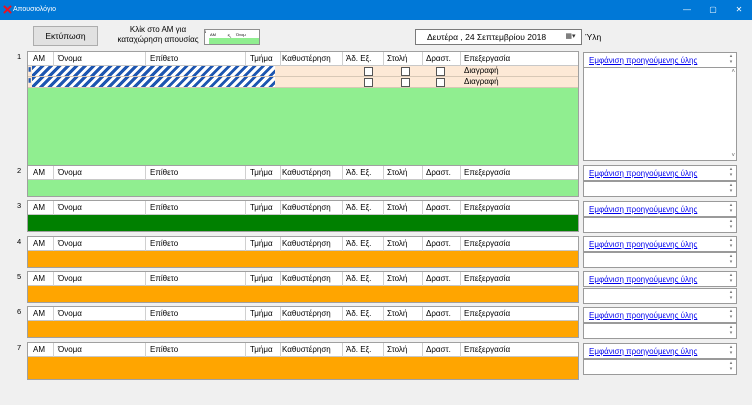  Describe the element at coordinates (205, 31) in the screenshot. I see `preview-row-number: 1` at that location.